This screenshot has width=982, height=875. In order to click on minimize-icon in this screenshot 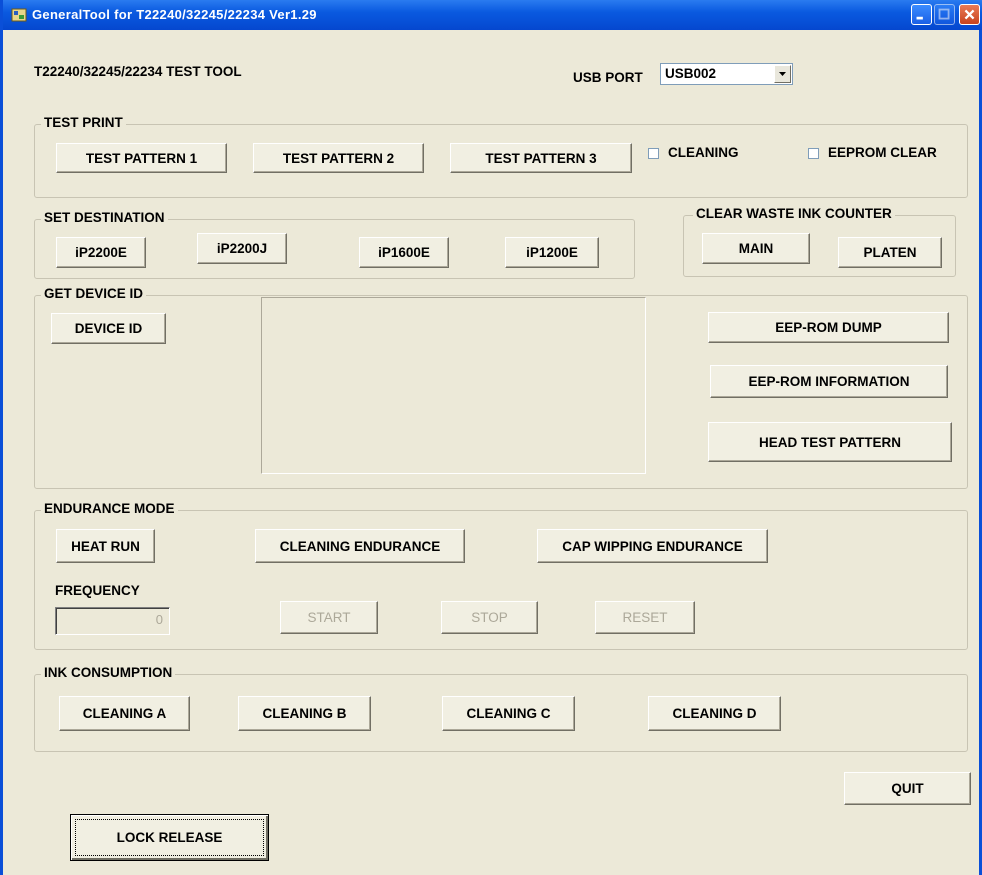, I will do `click(919, 18)`.